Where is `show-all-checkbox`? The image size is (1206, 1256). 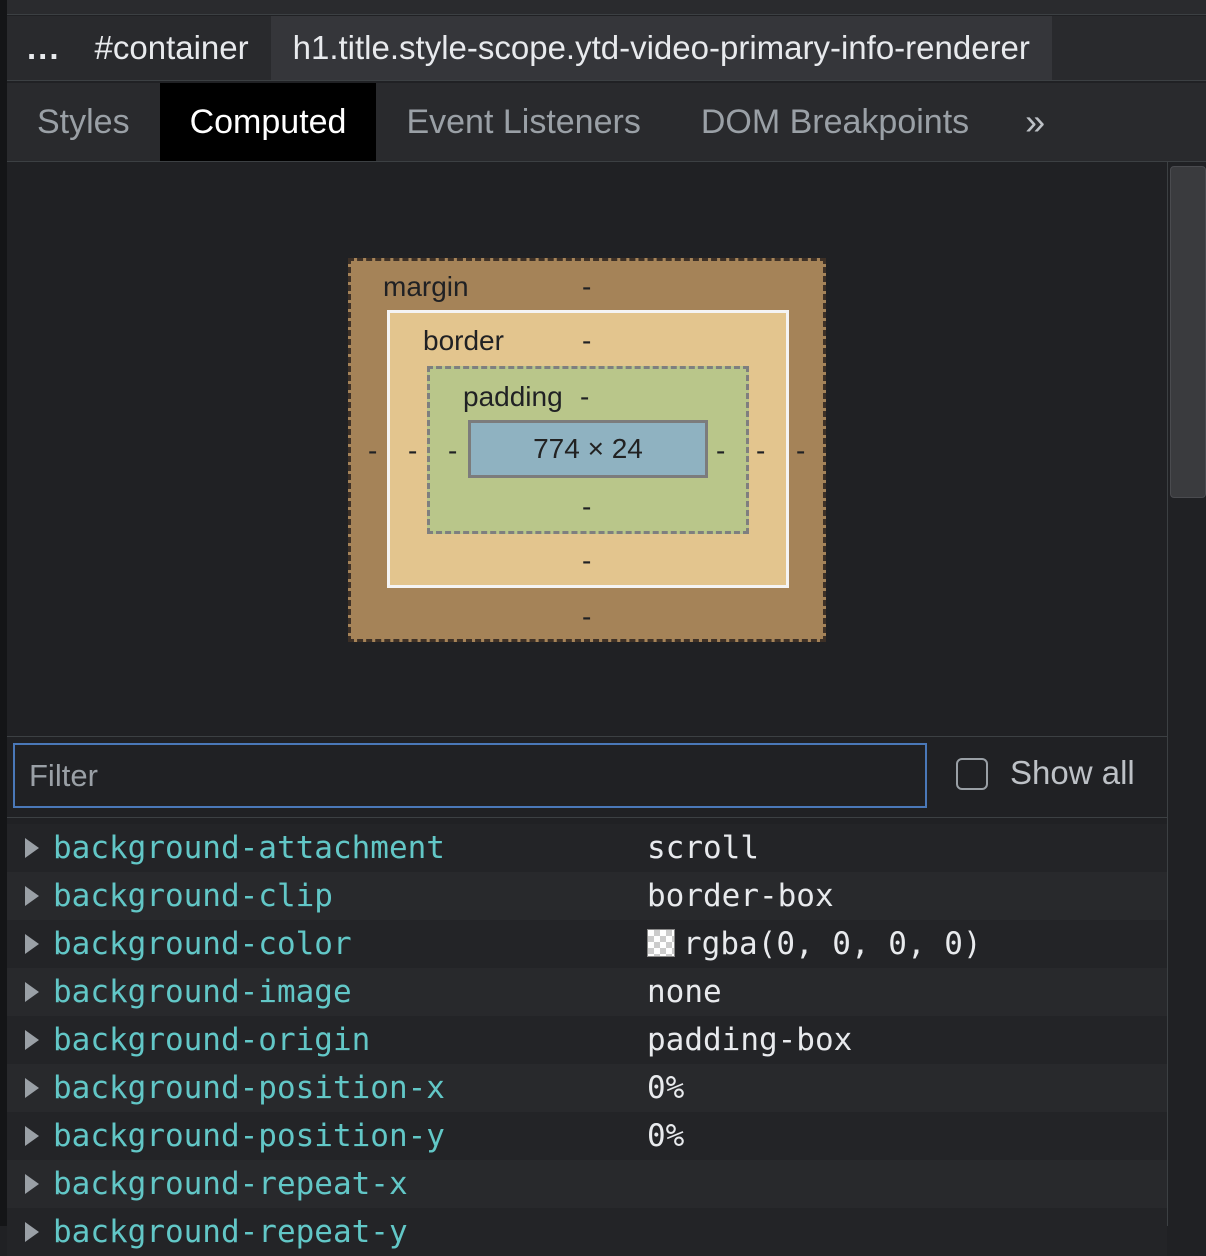
show-all-checkbox is located at coordinates (972, 774).